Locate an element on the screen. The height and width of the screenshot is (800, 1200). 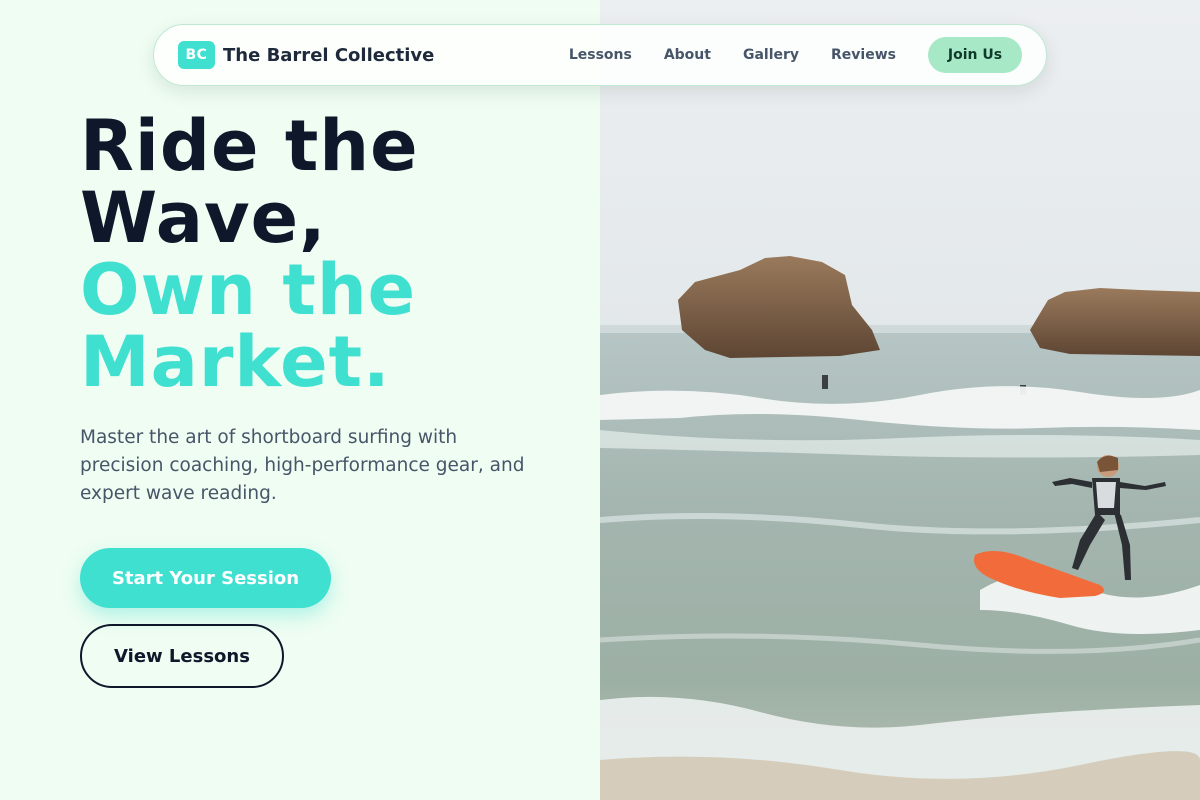
headline-accent-line-1: Own the is located at coordinates (248, 290).